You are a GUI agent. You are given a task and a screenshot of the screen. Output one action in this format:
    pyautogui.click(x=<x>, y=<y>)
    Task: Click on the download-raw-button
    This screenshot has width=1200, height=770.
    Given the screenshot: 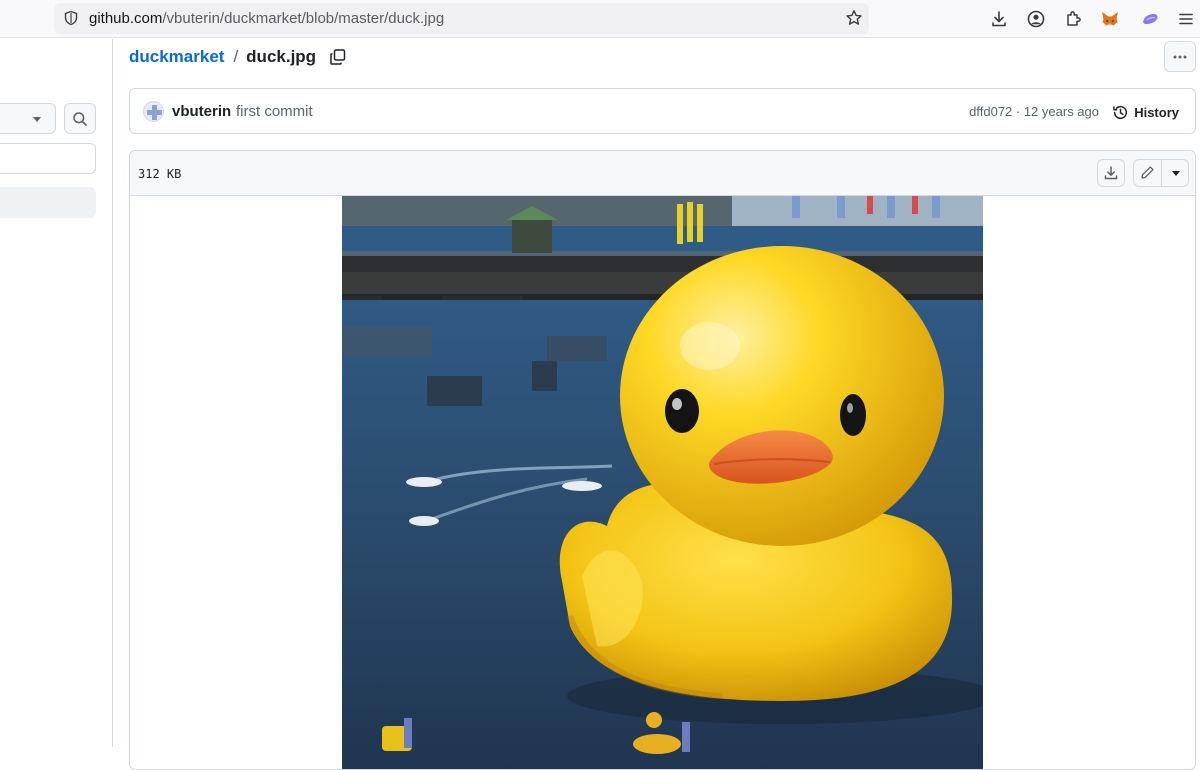 What is the action you would take?
    pyautogui.click(x=1111, y=173)
    